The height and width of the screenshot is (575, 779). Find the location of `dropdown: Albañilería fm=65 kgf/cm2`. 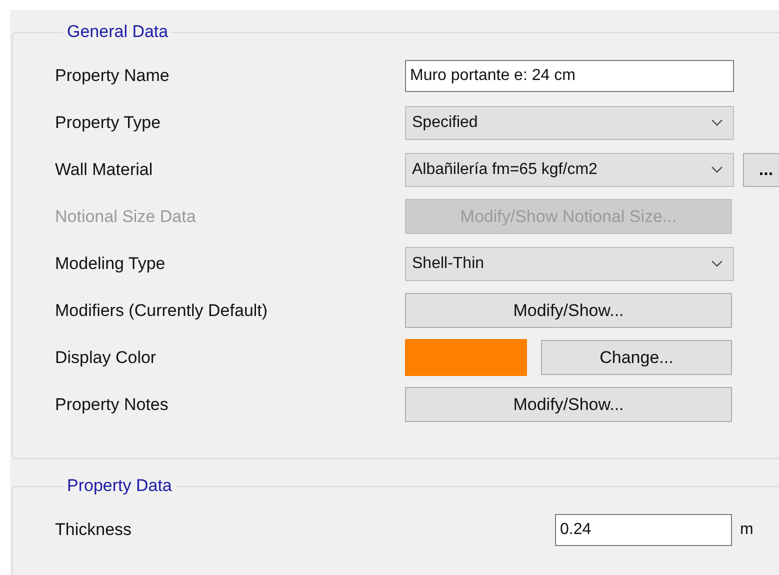

dropdown: Albañilería fm=65 kgf/cm2 is located at coordinates (569, 169).